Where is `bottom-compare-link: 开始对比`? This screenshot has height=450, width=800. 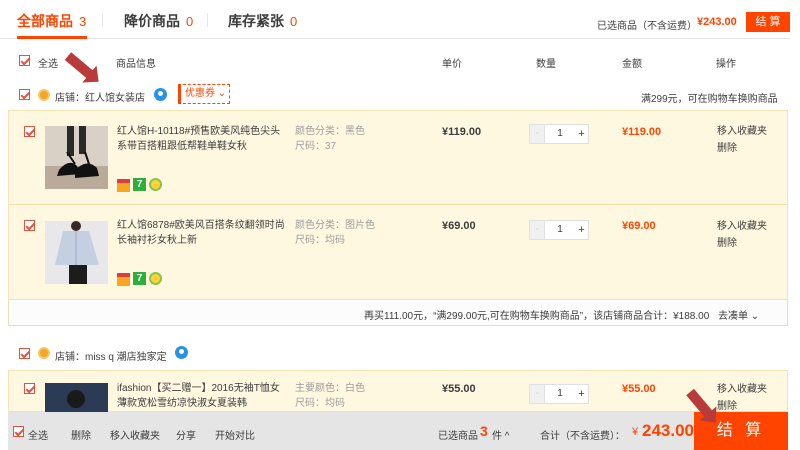 bottom-compare-link: 开始对比 is located at coordinates (235, 434).